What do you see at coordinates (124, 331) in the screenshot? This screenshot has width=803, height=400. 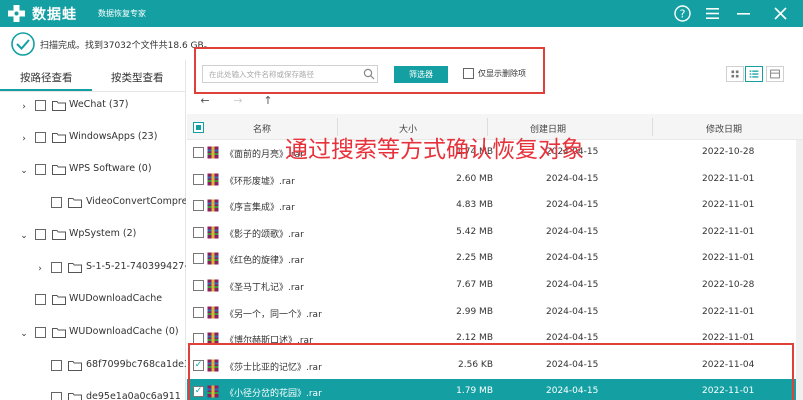 I see `tree-item-label: WUDownloadCache (0)` at bounding box center [124, 331].